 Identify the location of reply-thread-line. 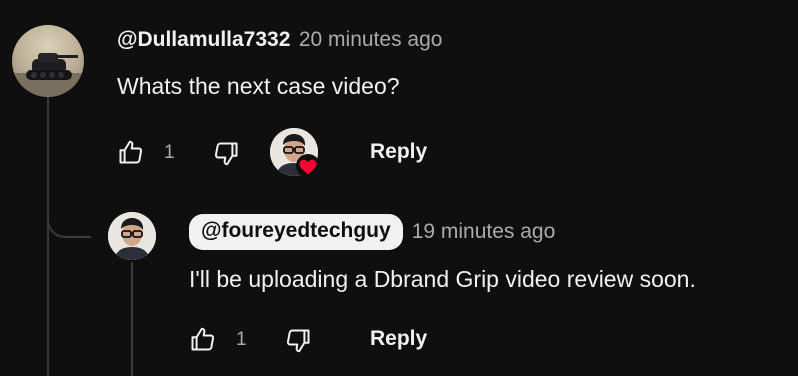
(132, 319).